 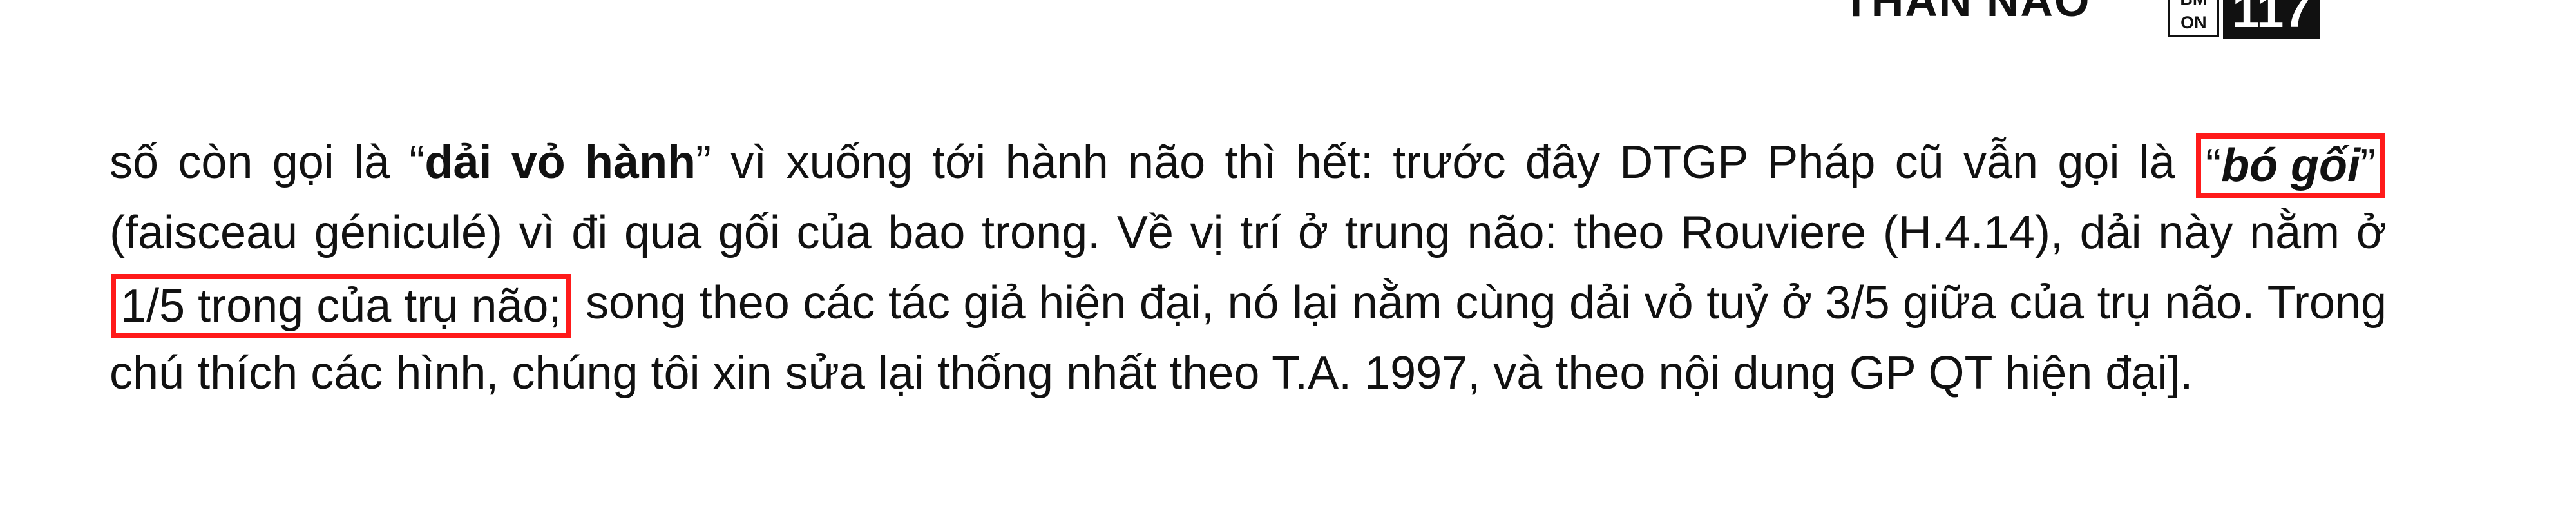 What do you see at coordinates (2214, 165) in the screenshot?
I see `highlight-1-prefix: “` at bounding box center [2214, 165].